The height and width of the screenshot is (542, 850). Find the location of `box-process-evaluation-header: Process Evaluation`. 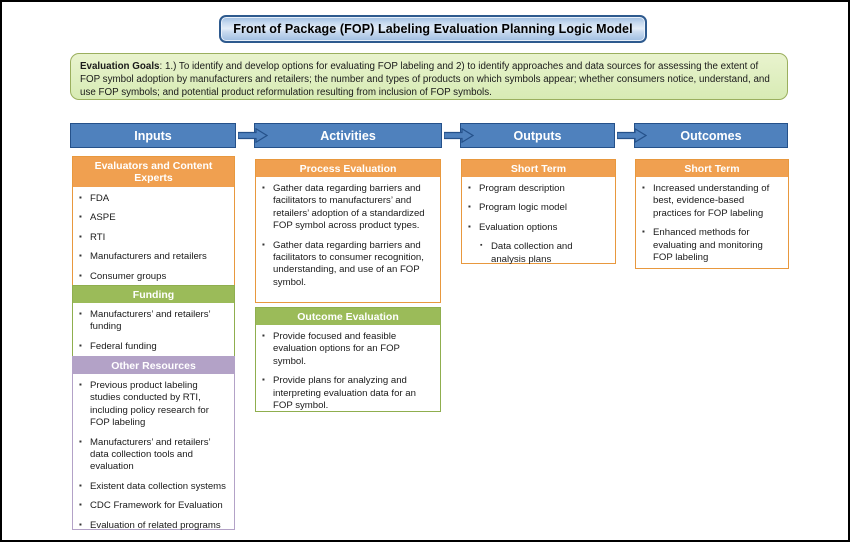

box-process-evaluation-header: Process Evaluation is located at coordinates (348, 168).